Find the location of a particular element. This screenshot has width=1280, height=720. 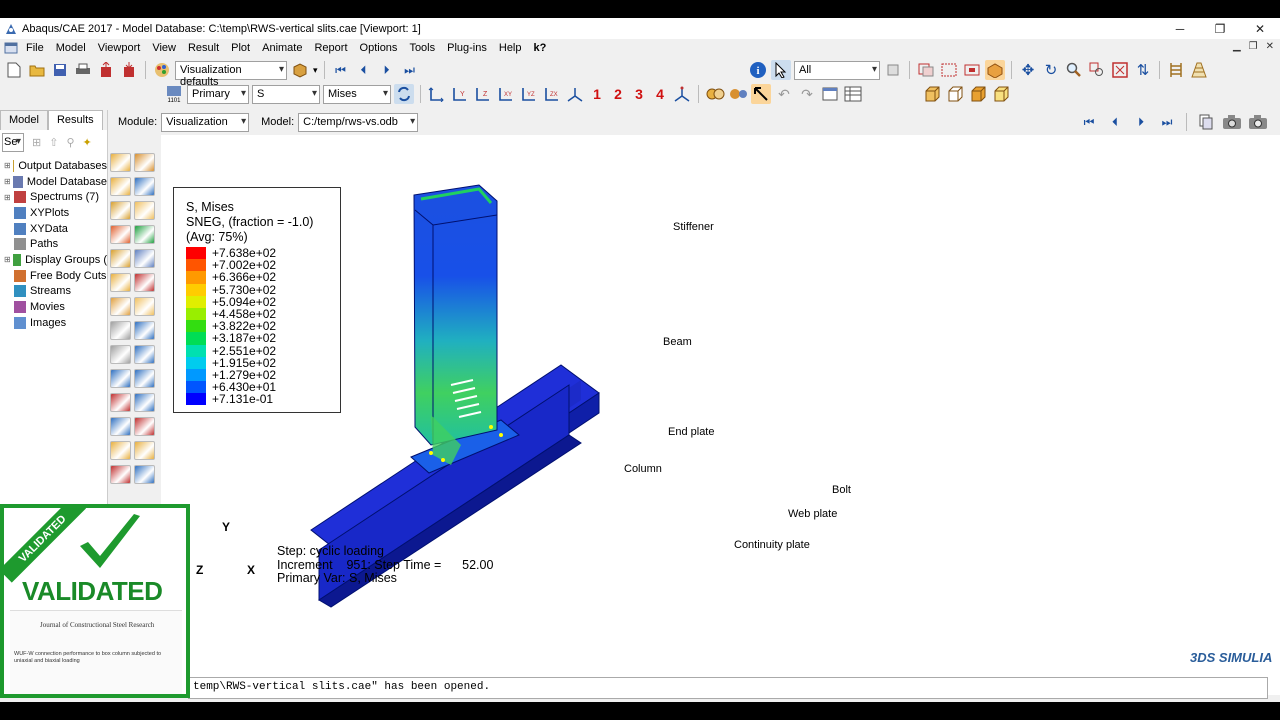

camera-icon is located at coordinates (1232, 122).